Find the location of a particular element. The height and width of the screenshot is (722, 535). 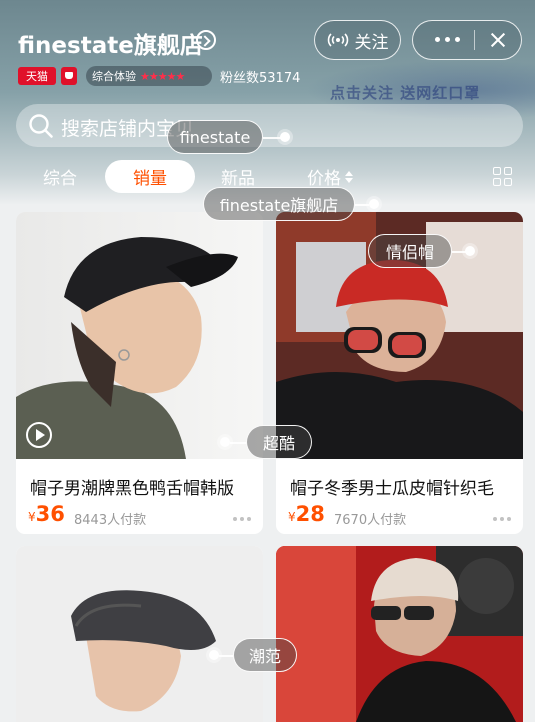

follow-label: 关注 is located at coordinates (371, 42).